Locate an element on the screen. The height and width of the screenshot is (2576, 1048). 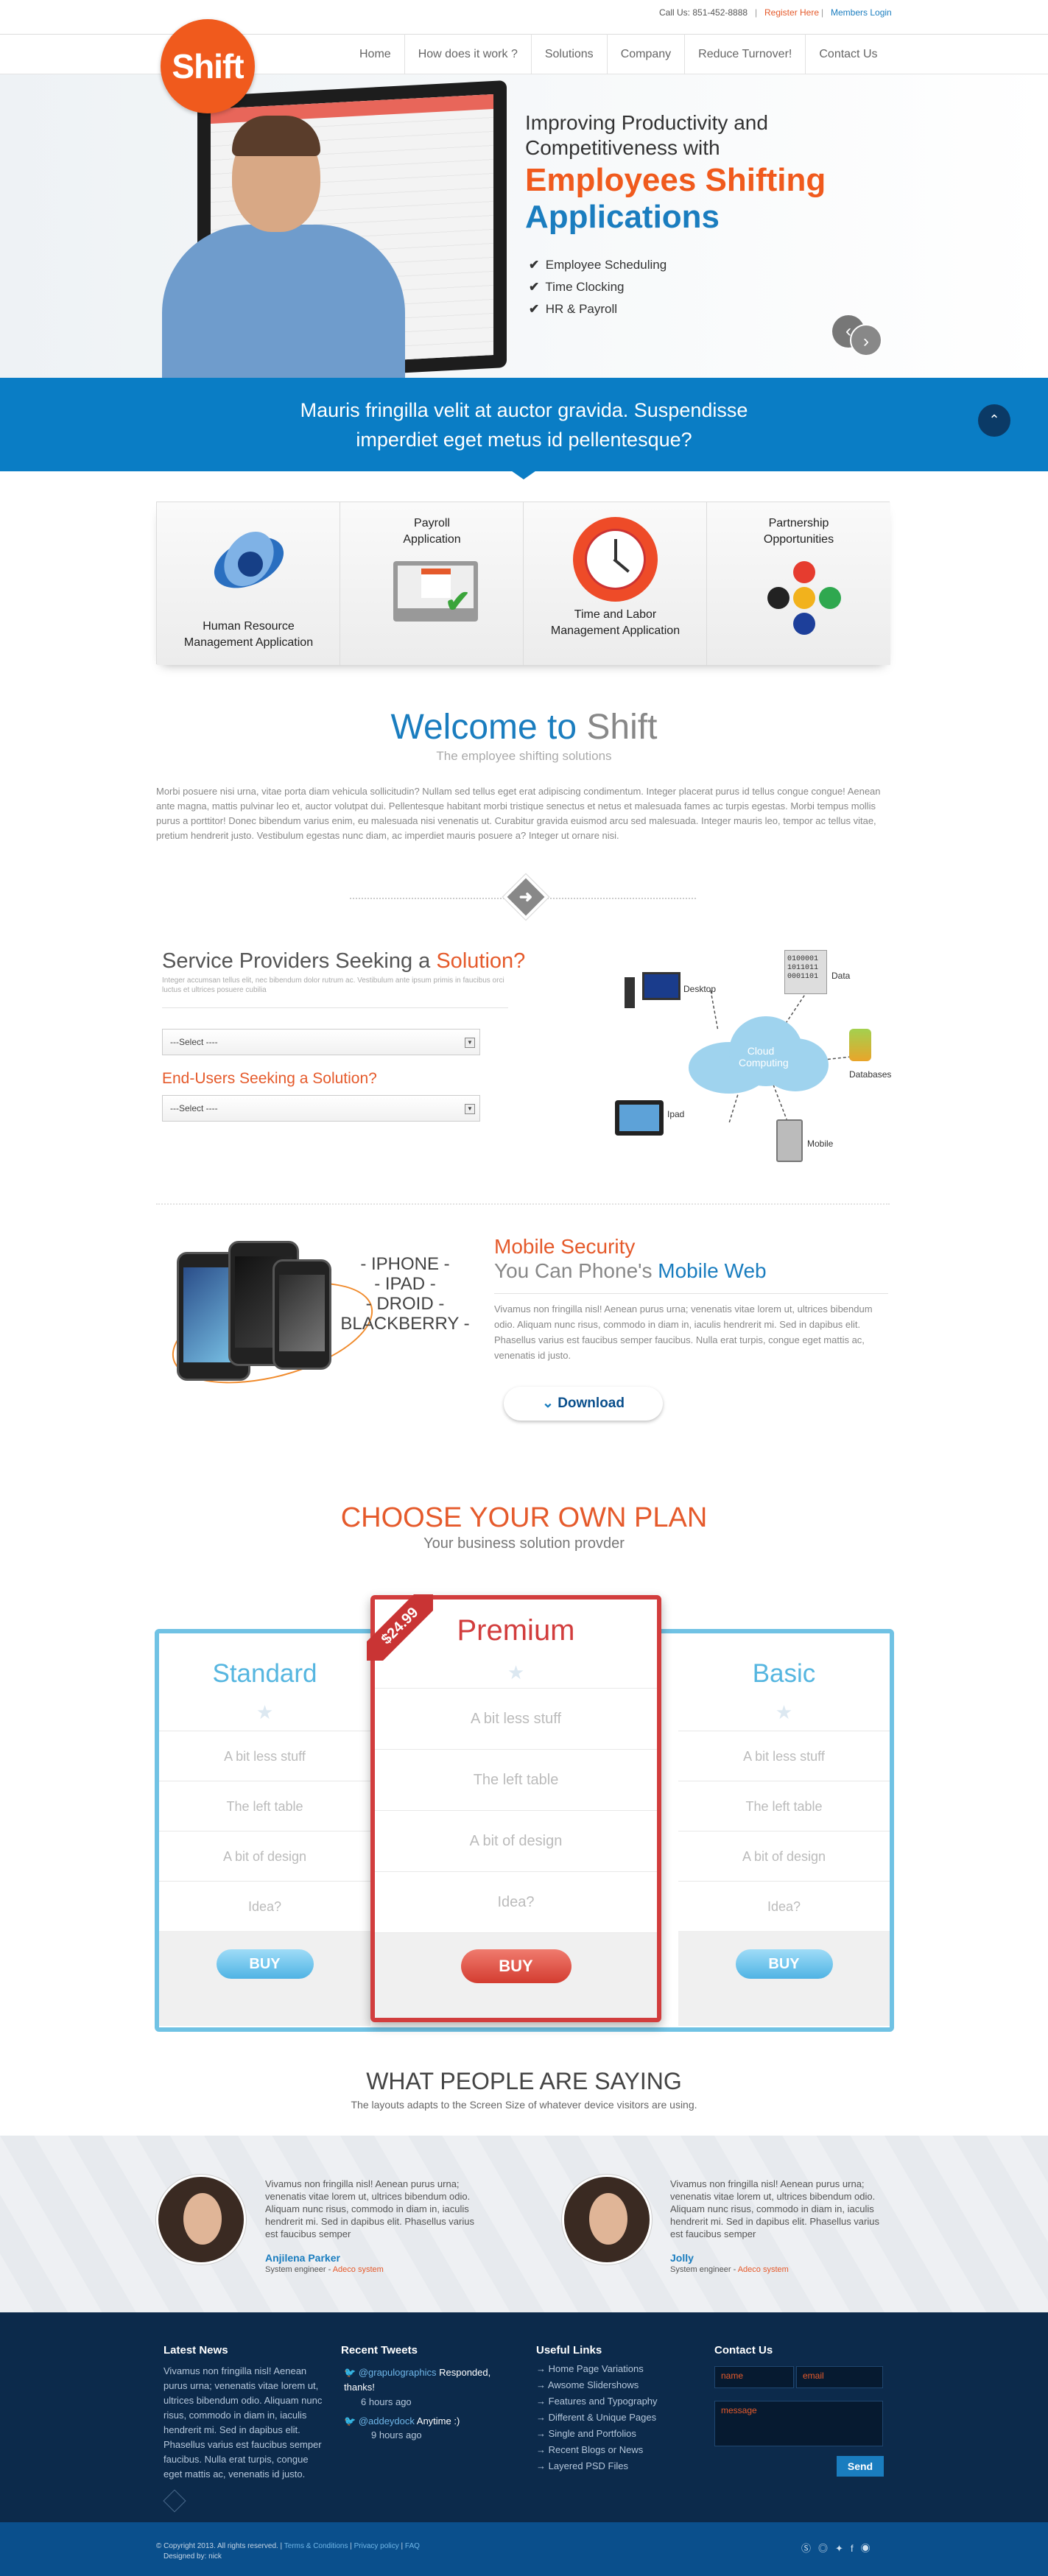
skype-icon: Ⓢ is located at coordinates (810, 2548).